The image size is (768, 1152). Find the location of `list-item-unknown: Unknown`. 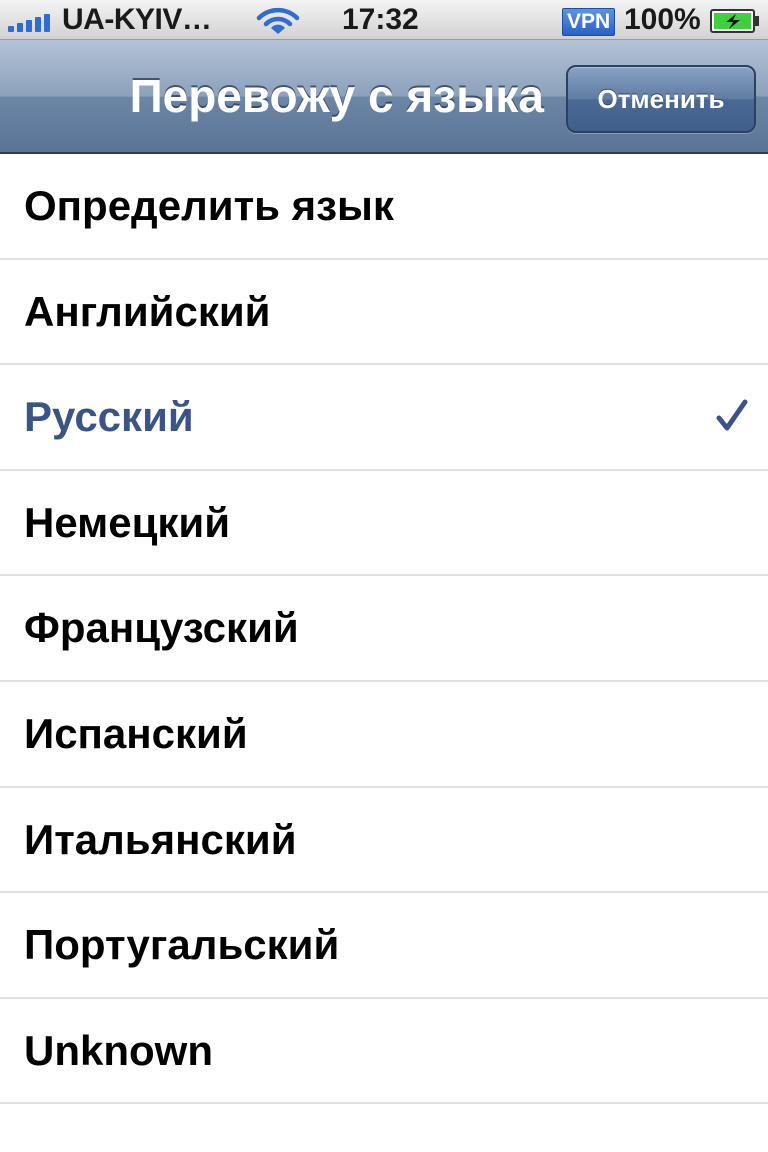

list-item-unknown: Unknown is located at coordinates (384, 1052).